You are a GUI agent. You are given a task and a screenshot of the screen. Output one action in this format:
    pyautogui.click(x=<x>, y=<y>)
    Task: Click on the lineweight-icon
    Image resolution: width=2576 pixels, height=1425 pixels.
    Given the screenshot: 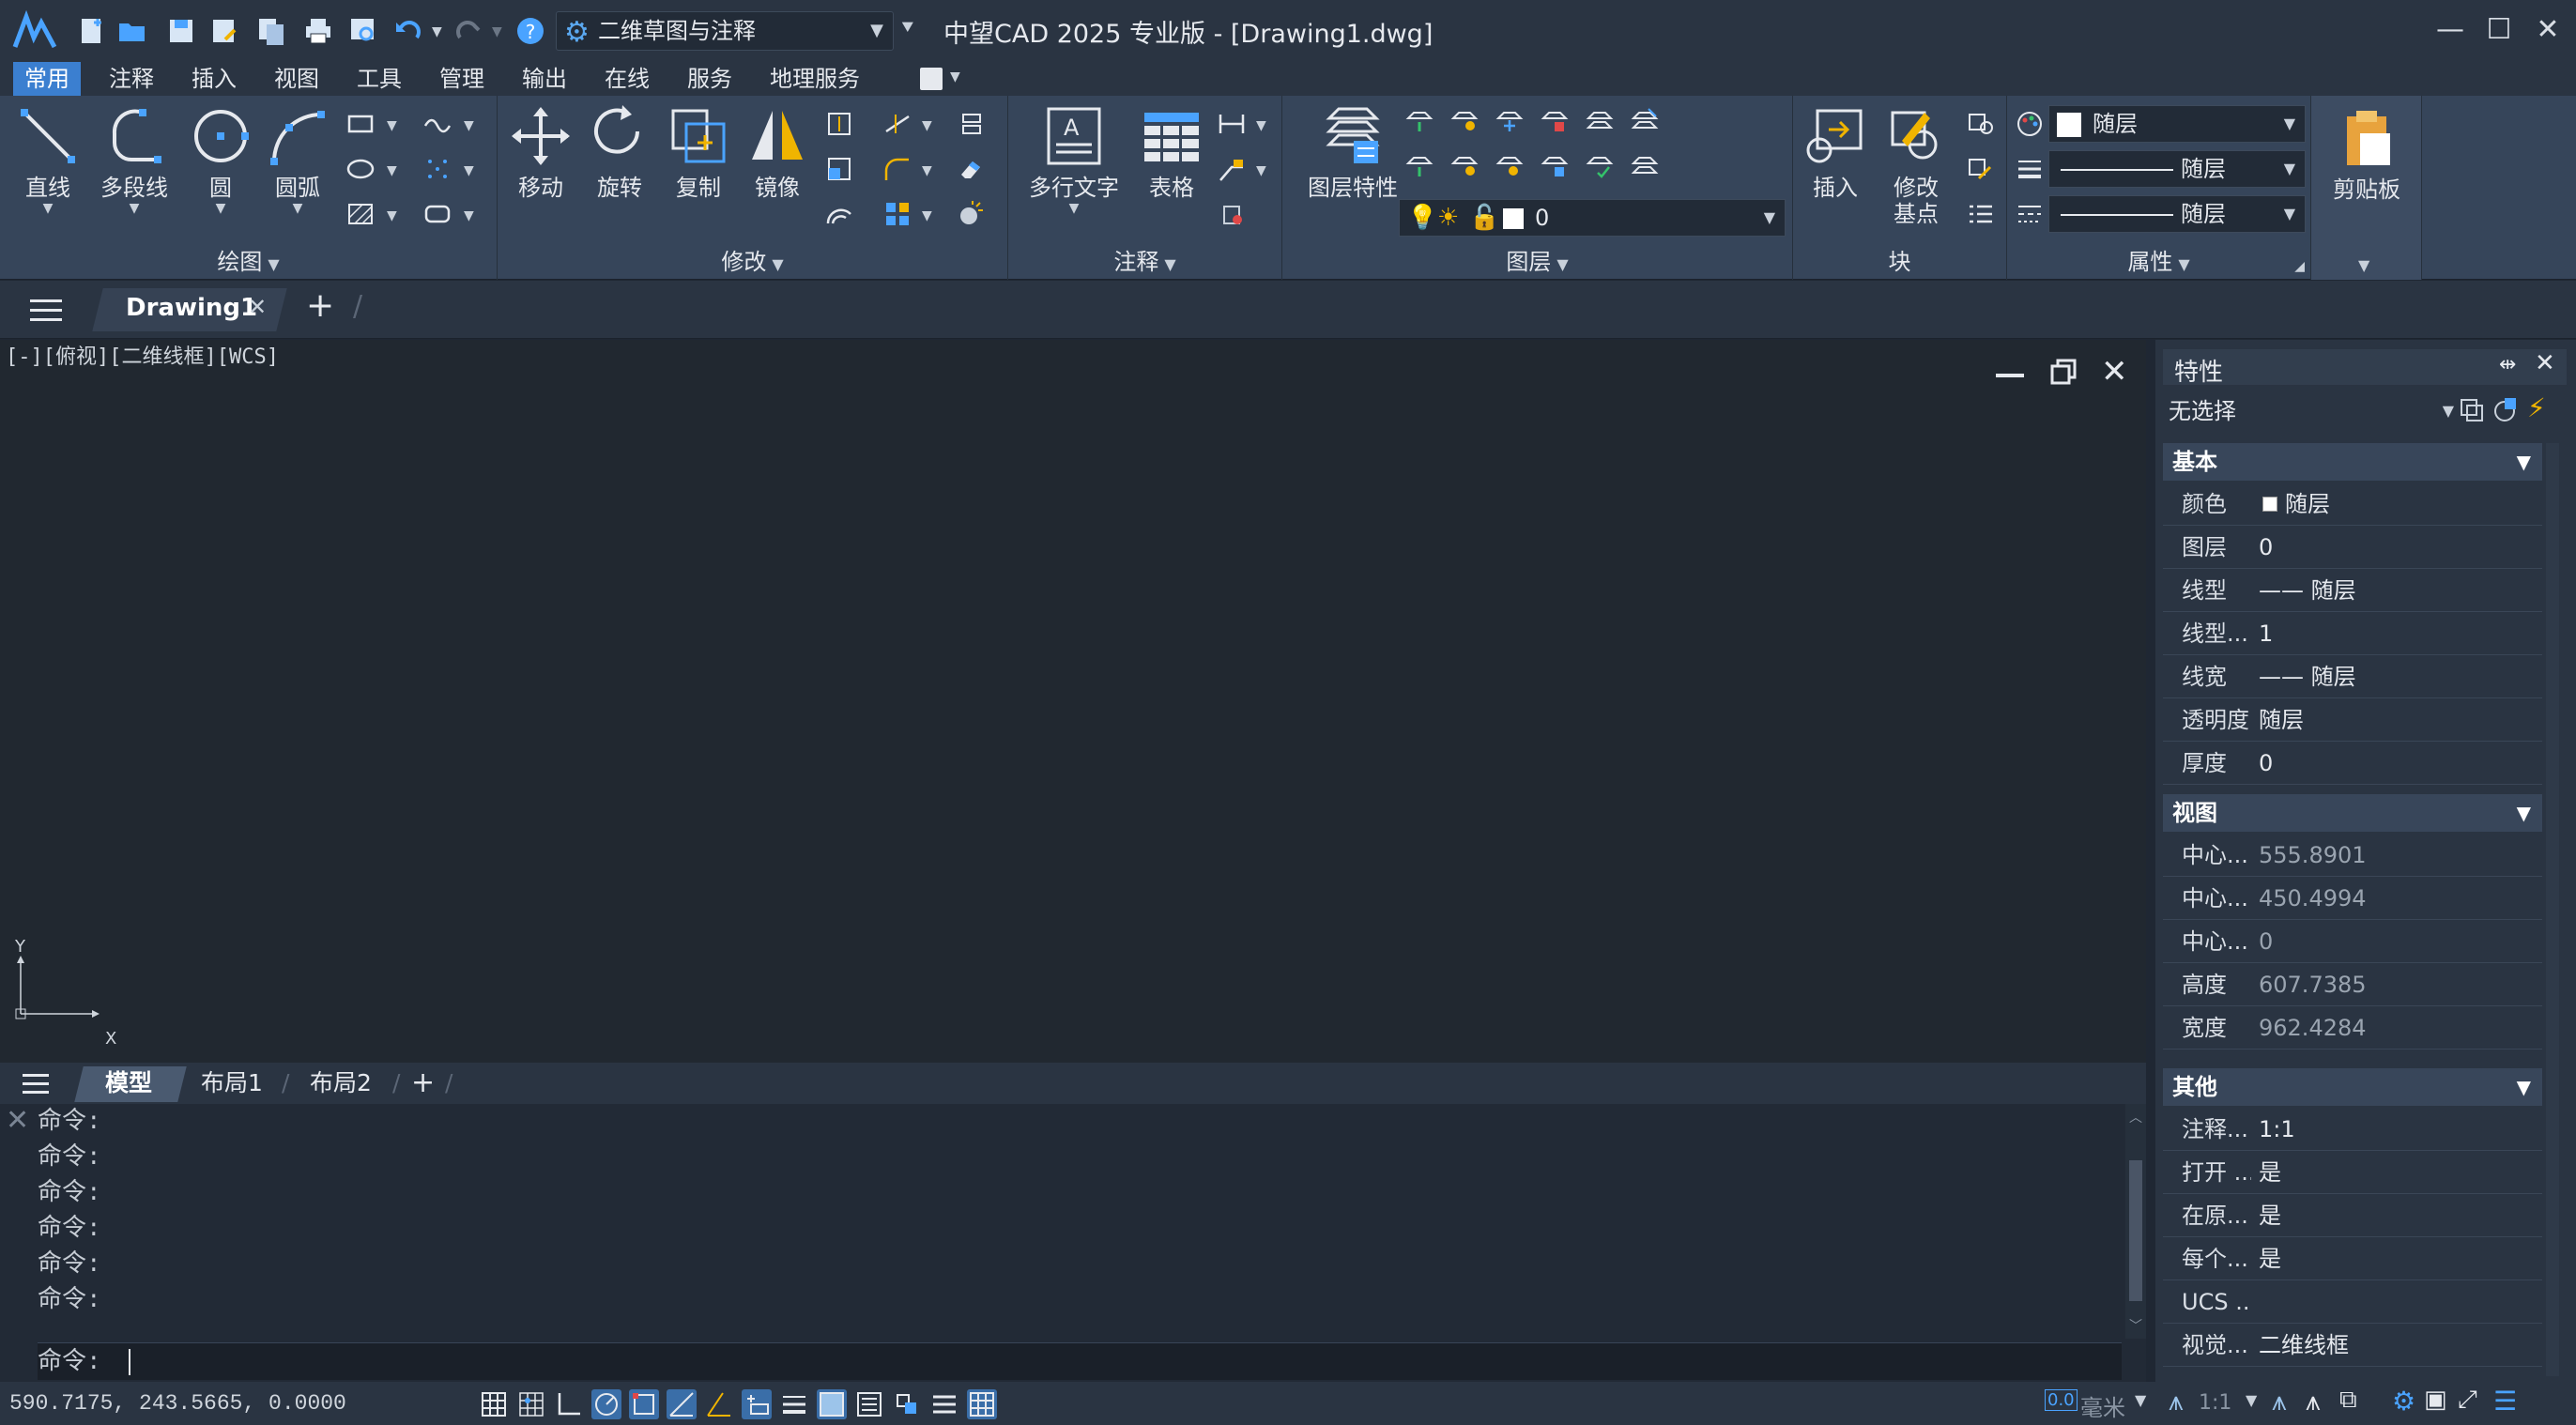 What is the action you would take?
    pyautogui.click(x=2032, y=171)
    